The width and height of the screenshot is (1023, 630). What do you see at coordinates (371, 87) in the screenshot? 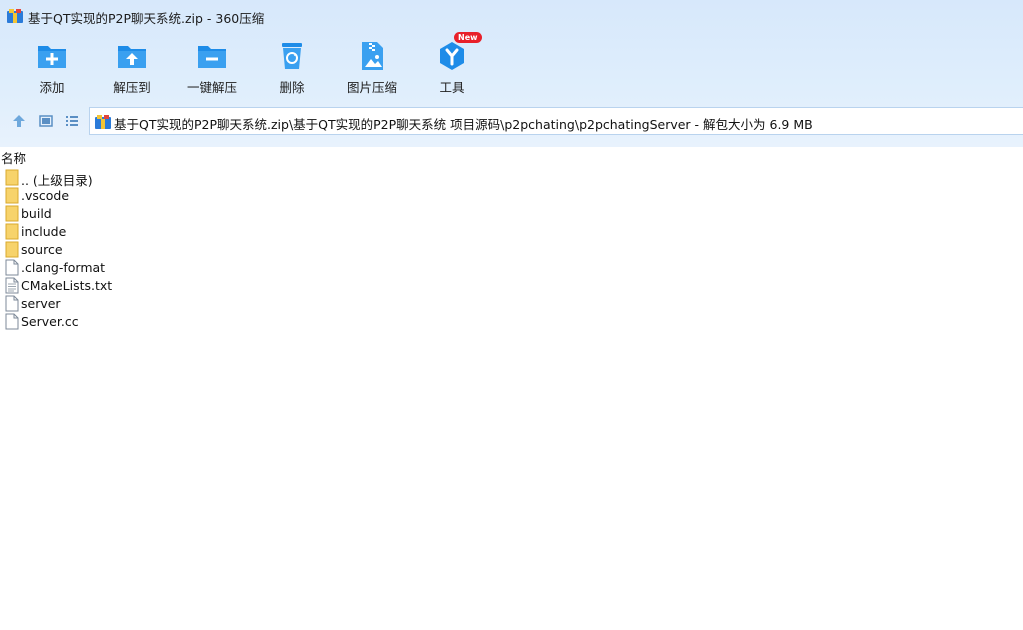
I see `image-compress-label: 图片压缩` at bounding box center [371, 87].